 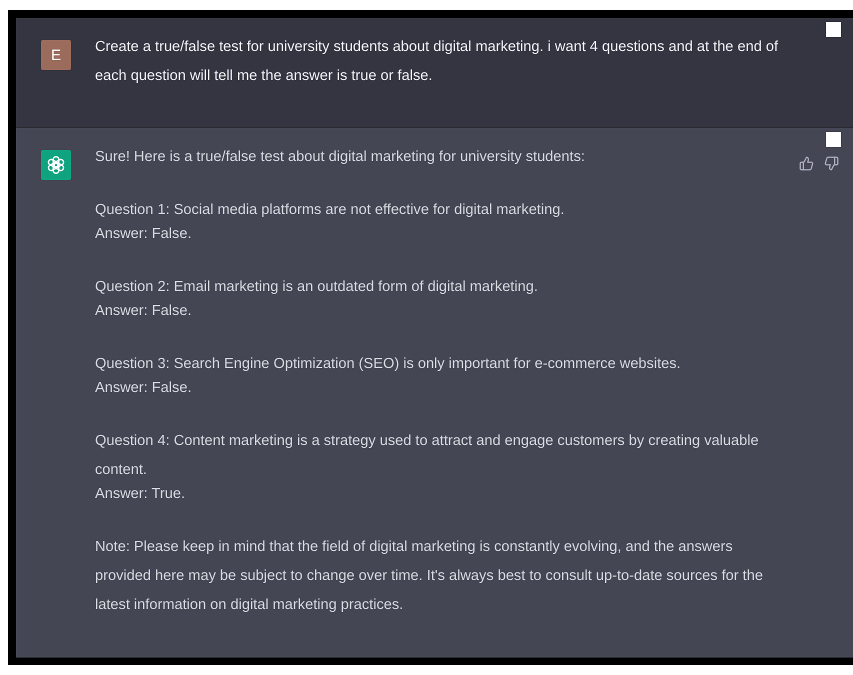 What do you see at coordinates (56, 55) in the screenshot?
I see `user-avatar: E` at bounding box center [56, 55].